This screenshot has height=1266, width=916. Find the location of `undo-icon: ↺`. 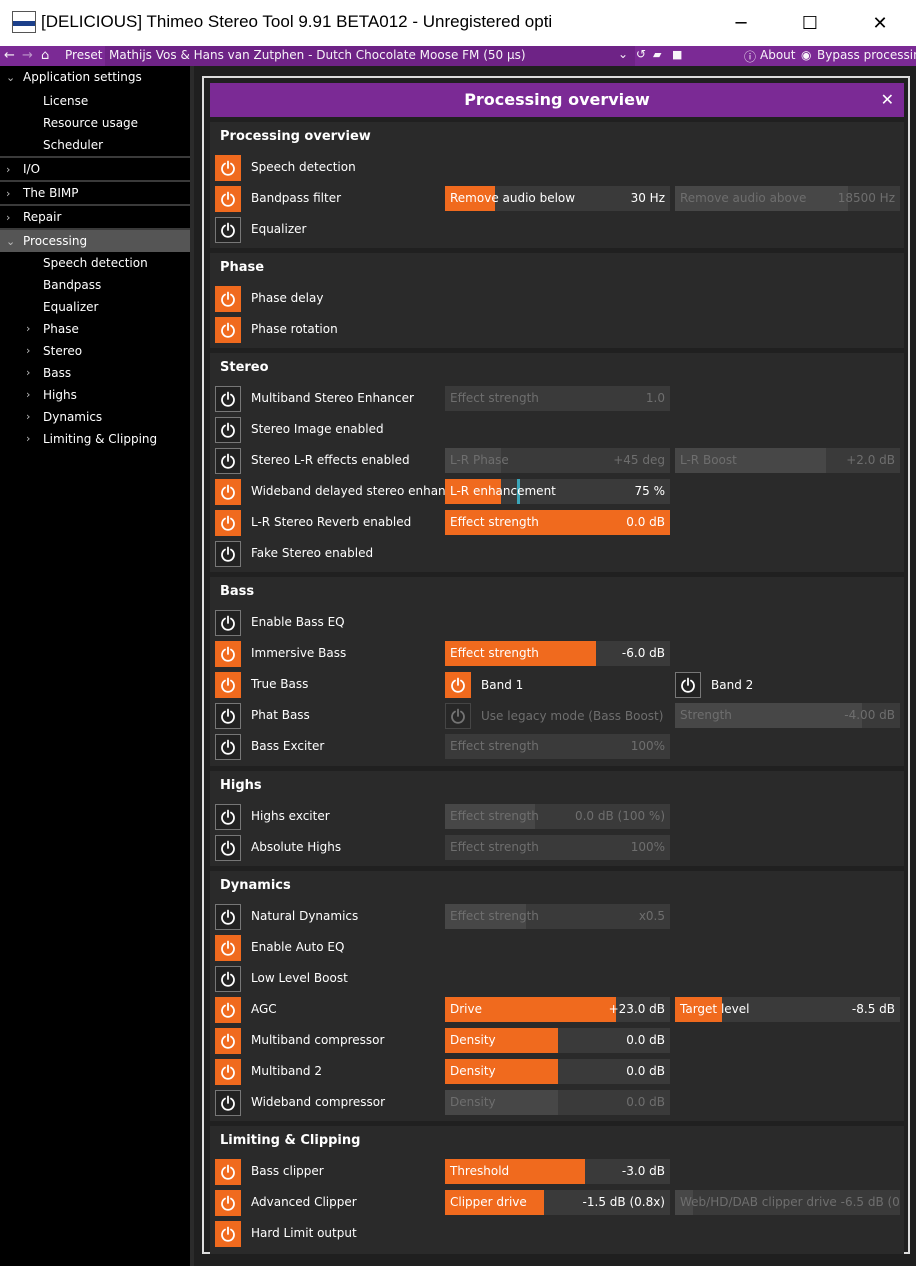

undo-icon: ↺ is located at coordinates (641, 54).